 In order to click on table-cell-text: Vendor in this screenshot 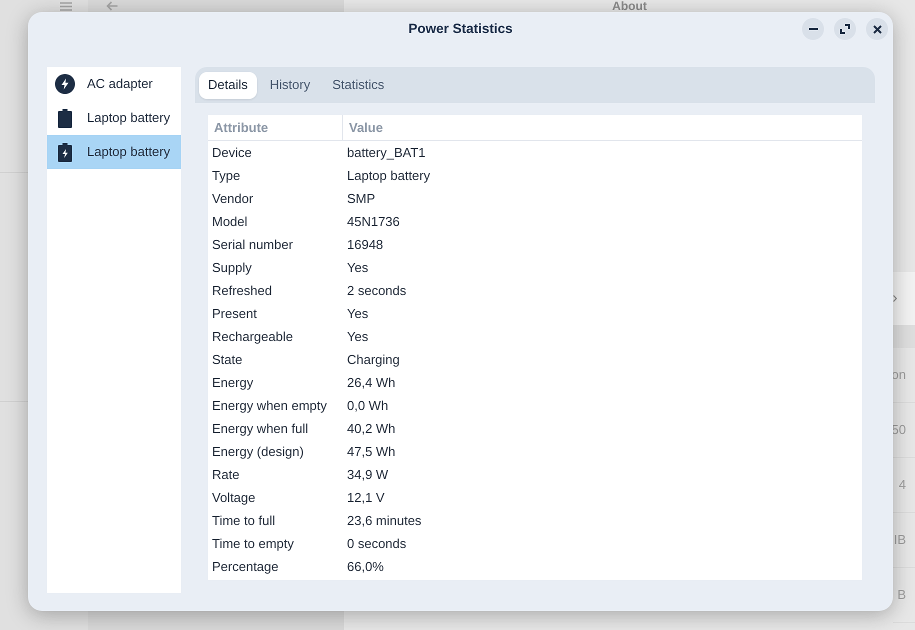, I will do `click(232, 199)`.